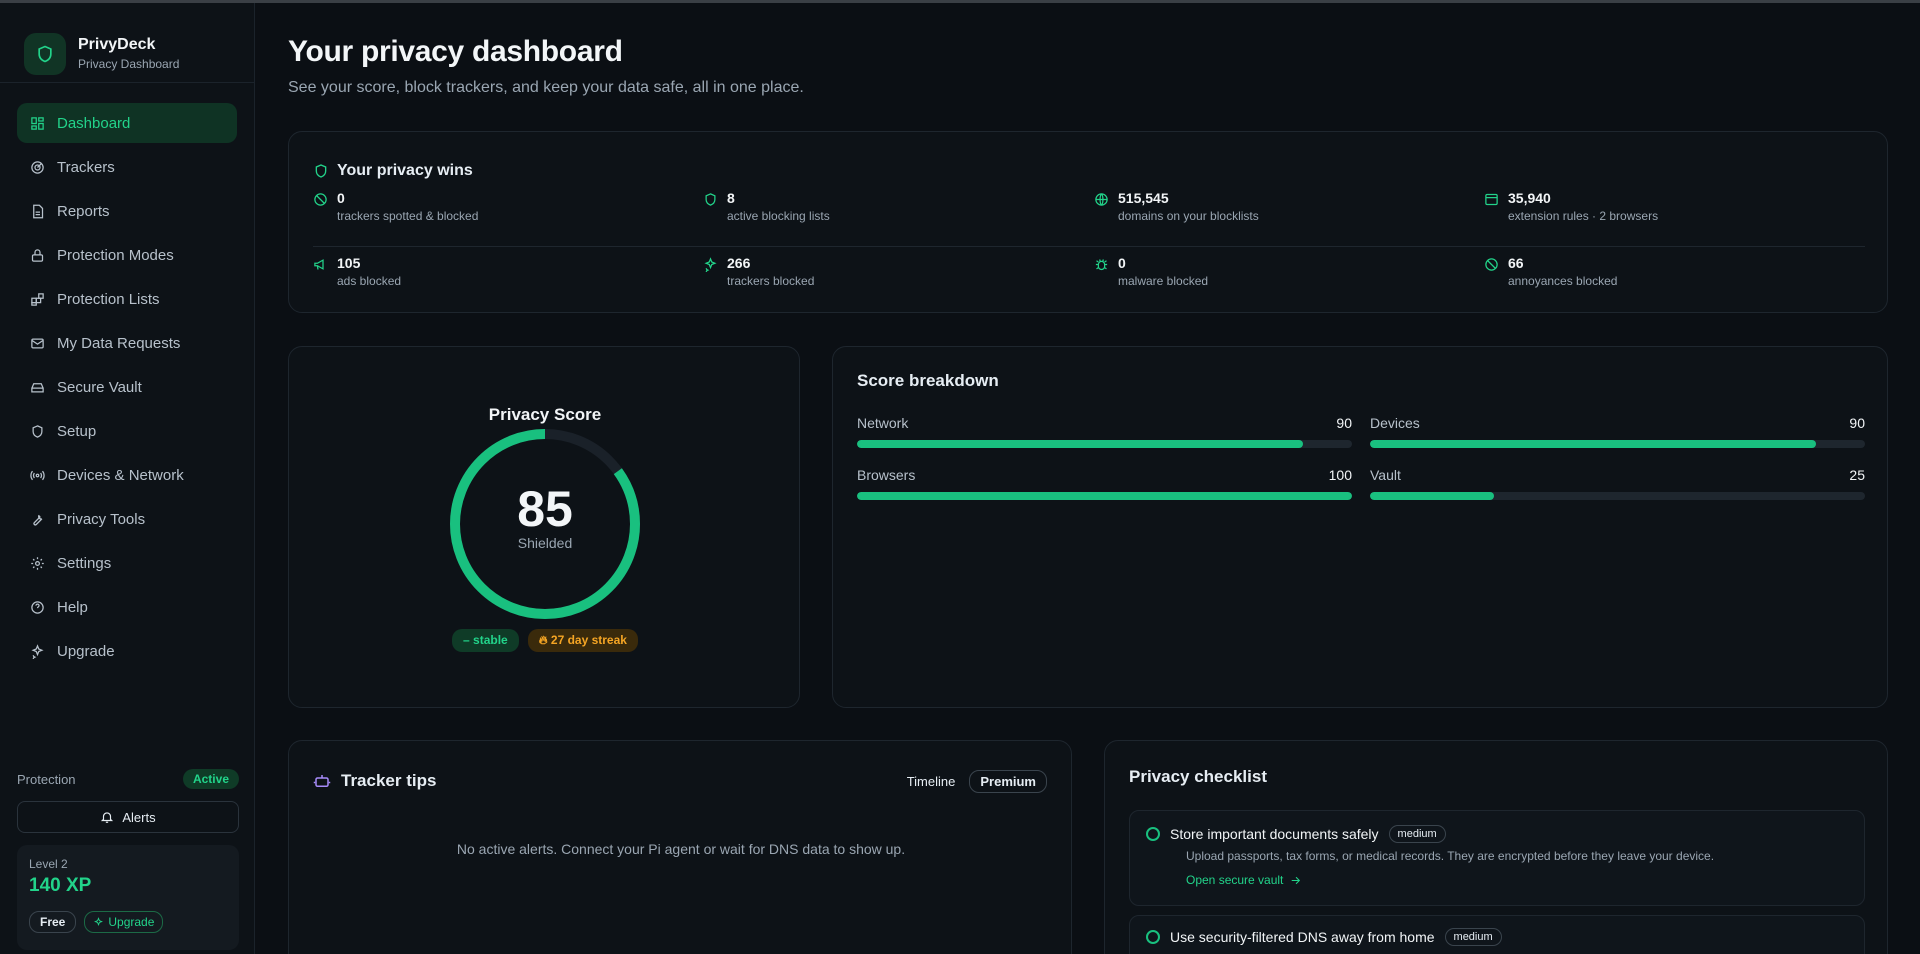 The width and height of the screenshot is (1920, 954). Describe the element at coordinates (83, 211) in the screenshot. I see `sidebar-item-label: Reports` at that location.